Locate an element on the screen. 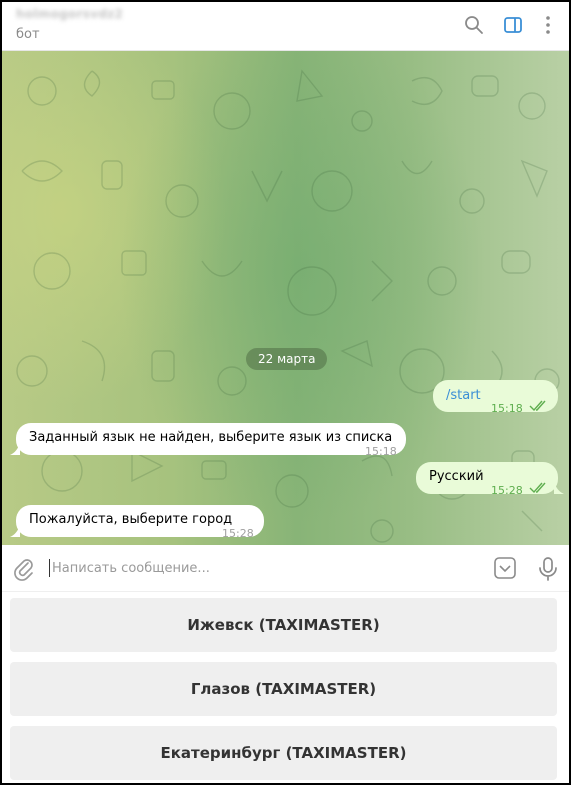 Image resolution: width=571 pixels, height=785 pixels. message-composer is located at coordinates (285, 568).